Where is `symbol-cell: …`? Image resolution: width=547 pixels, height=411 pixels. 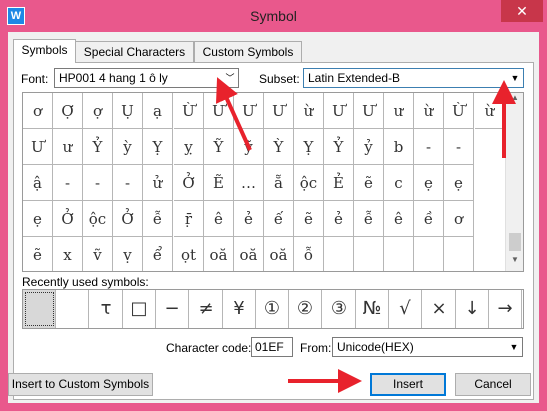 symbol-cell: … is located at coordinates (249, 183).